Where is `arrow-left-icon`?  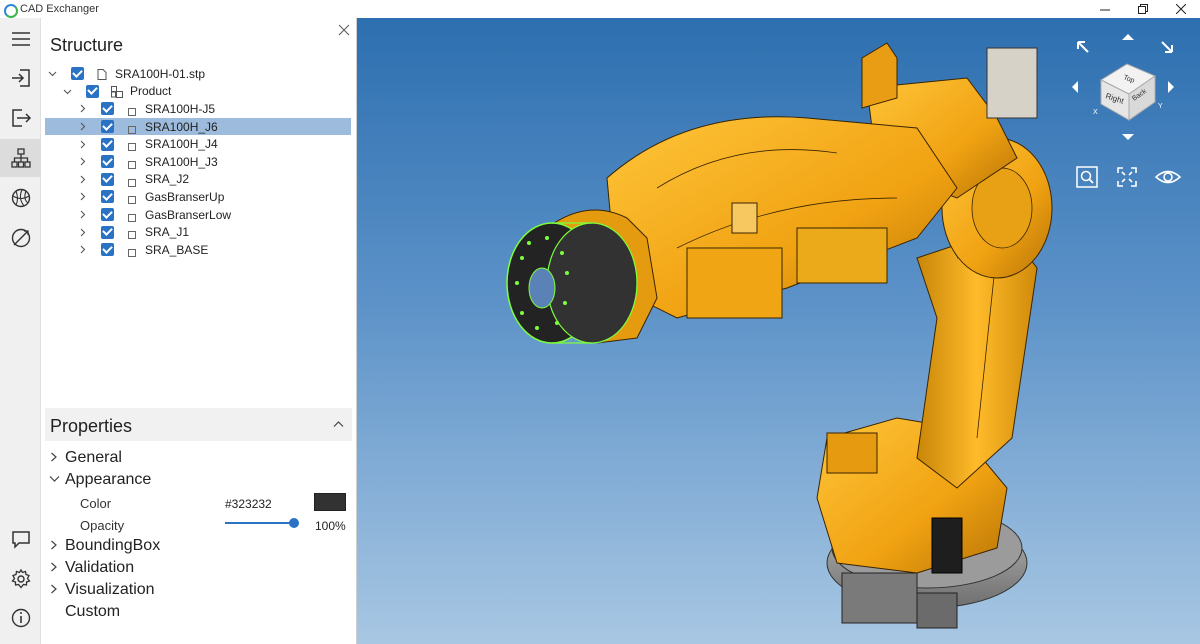 arrow-left-icon is located at coordinates (1075, 87).